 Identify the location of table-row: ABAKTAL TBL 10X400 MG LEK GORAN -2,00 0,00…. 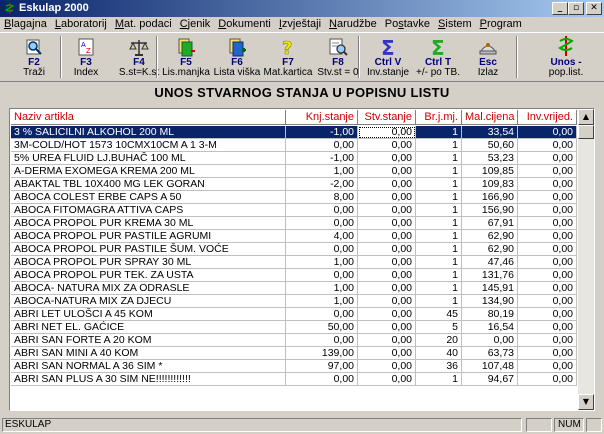
(294, 184).